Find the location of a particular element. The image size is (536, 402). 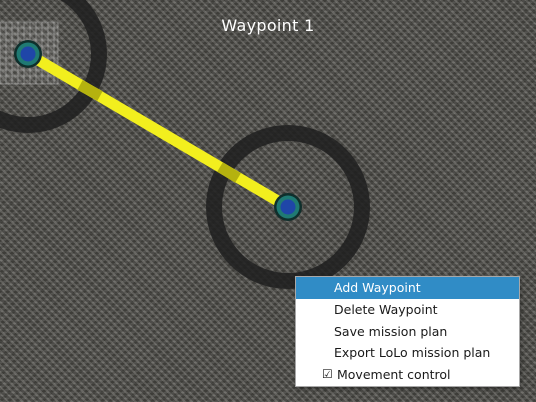

menu-item-movement-control: ☑ Movement control is located at coordinates (407, 375).